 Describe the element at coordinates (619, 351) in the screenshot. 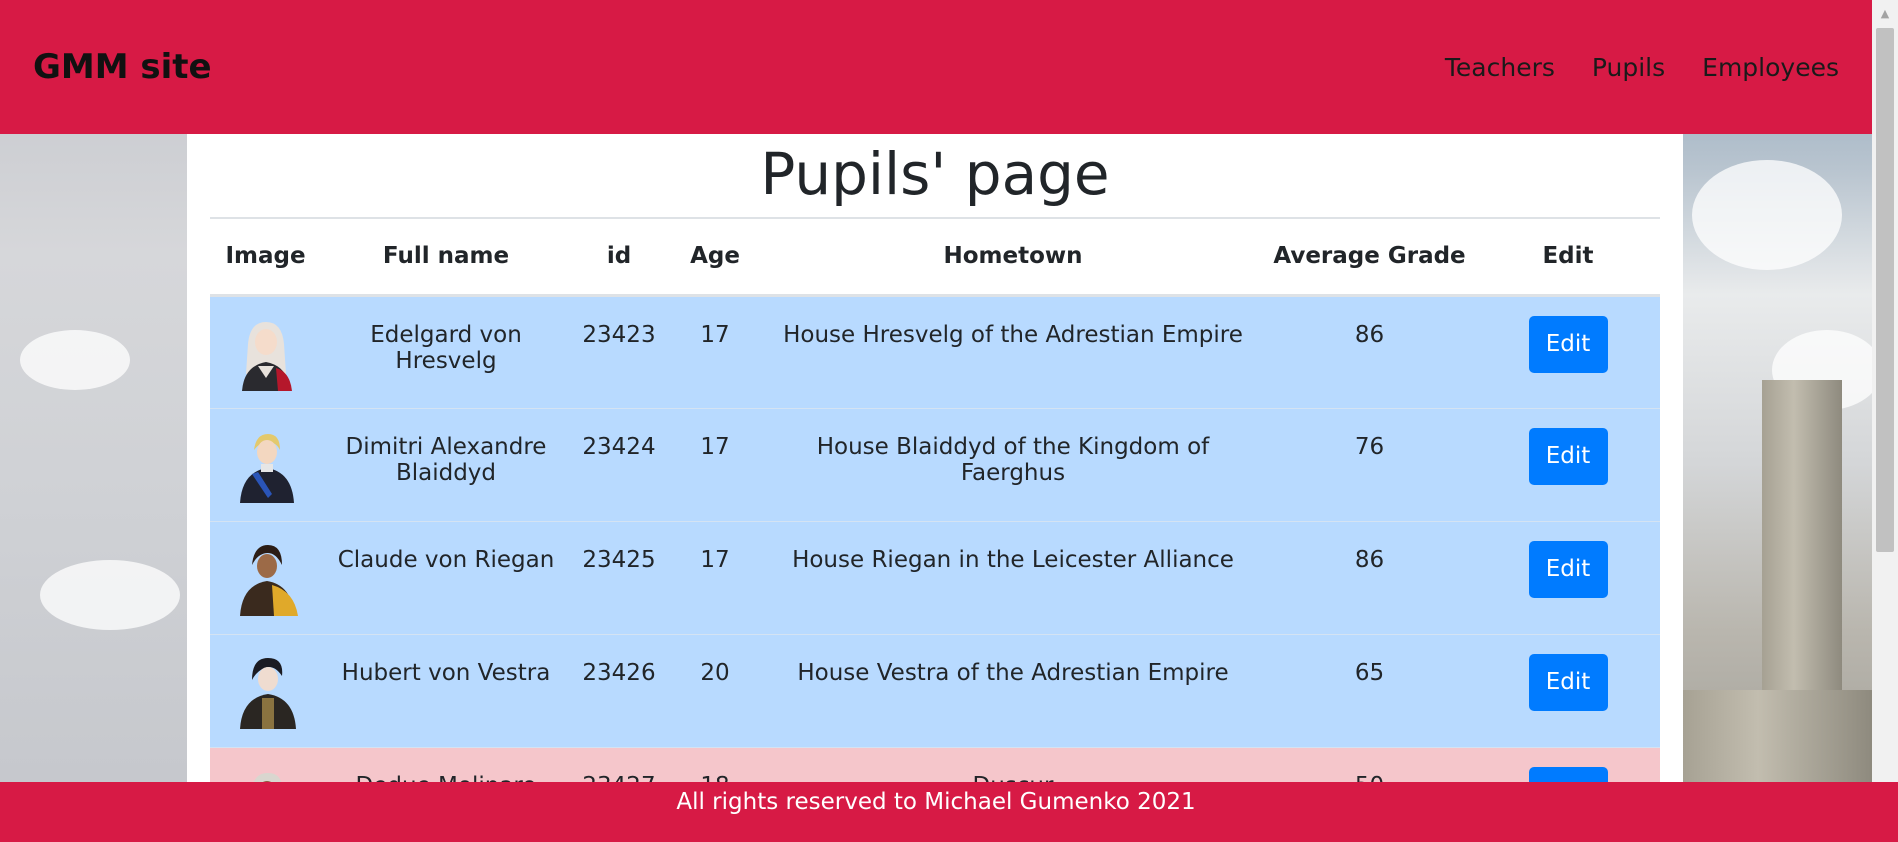

I see `cell-id: 23423` at that location.